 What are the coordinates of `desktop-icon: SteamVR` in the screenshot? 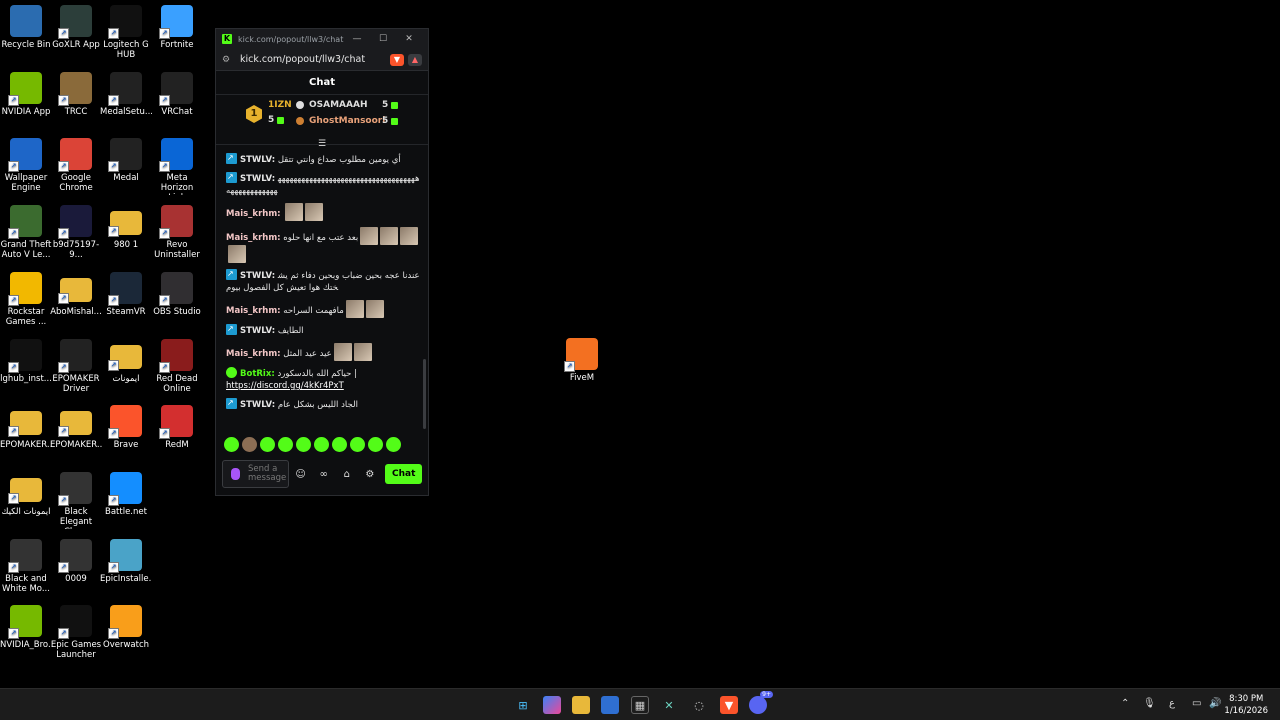 It's located at (126, 294).